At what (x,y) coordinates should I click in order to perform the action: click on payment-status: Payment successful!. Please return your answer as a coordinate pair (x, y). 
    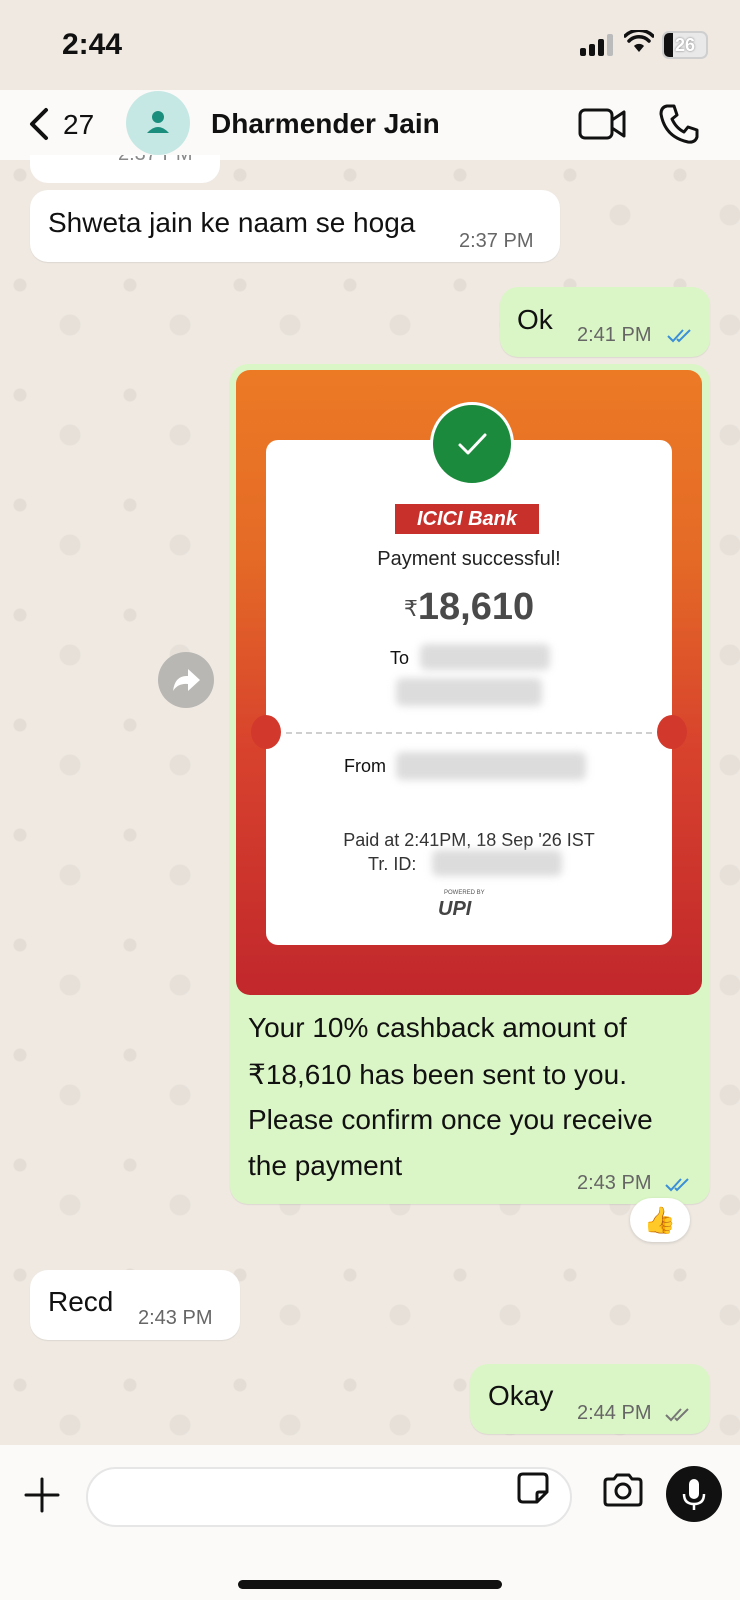
    Looking at the image, I should click on (469, 559).